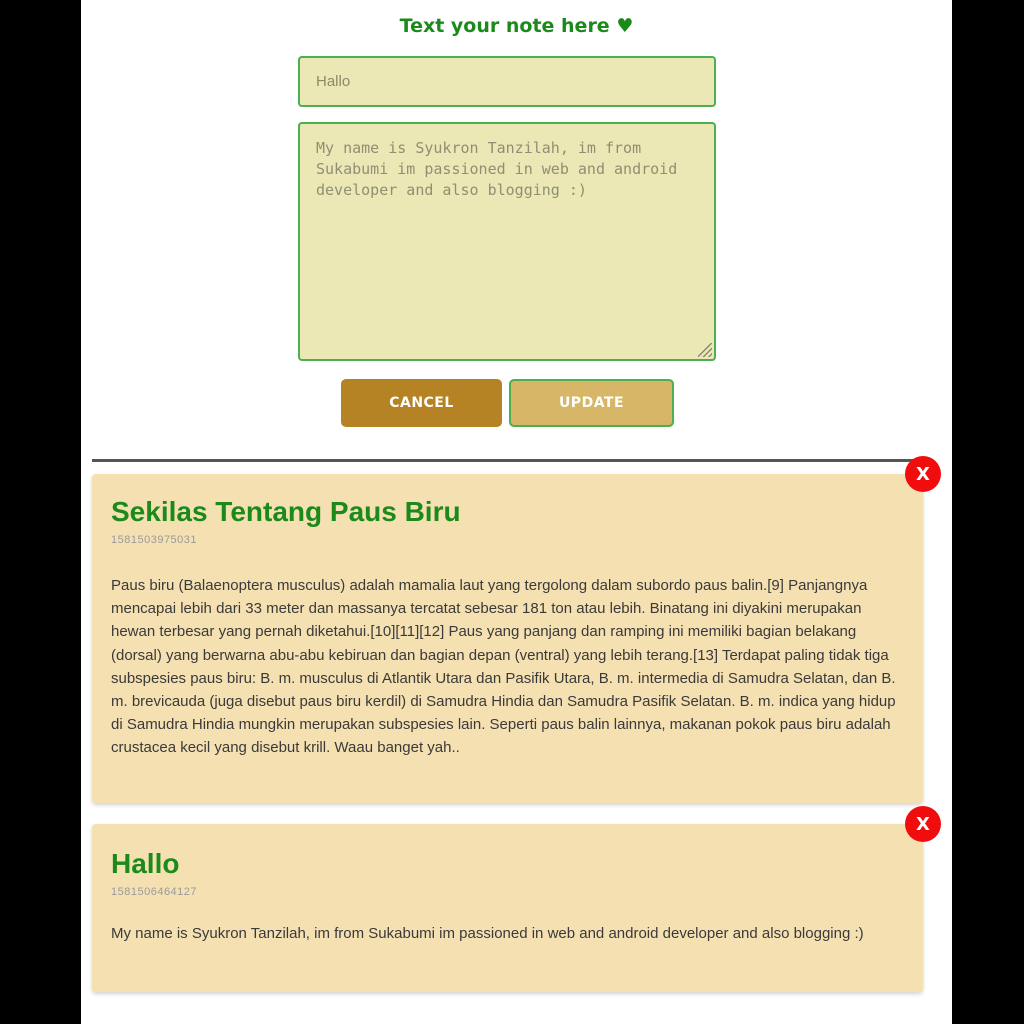 Image resolution: width=1024 pixels, height=1024 pixels. I want to click on resize-handle-icon, so click(705, 350).